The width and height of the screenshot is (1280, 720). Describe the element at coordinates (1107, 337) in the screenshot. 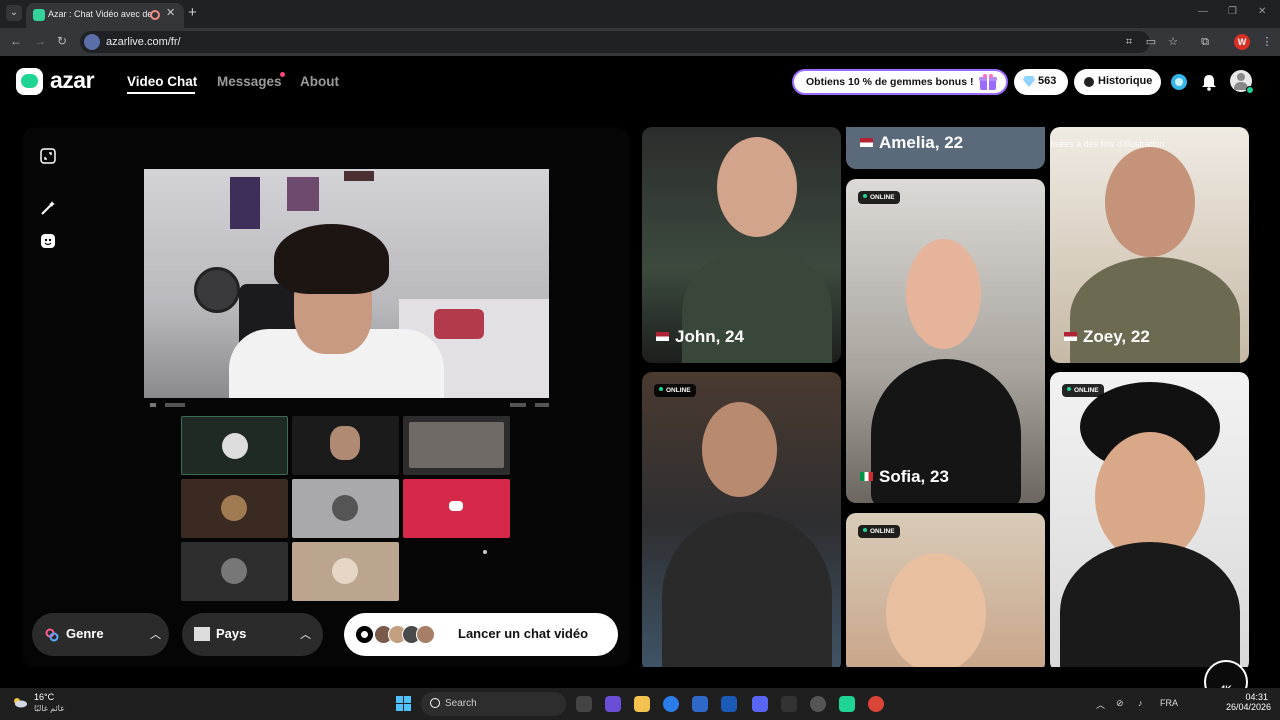

I see `profile-name: Zoey, 22` at that location.